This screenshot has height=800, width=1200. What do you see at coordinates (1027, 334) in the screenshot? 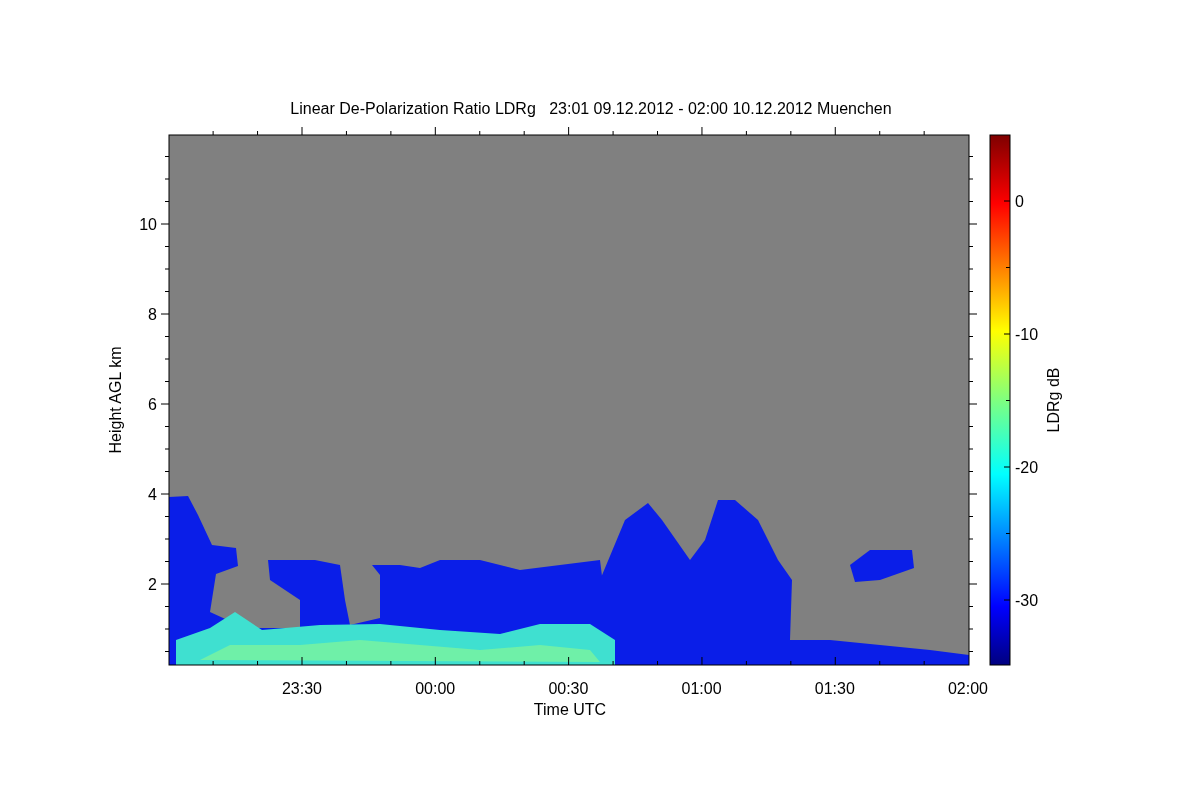
I see `colorbar-tick-label: -10` at bounding box center [1027, 334].